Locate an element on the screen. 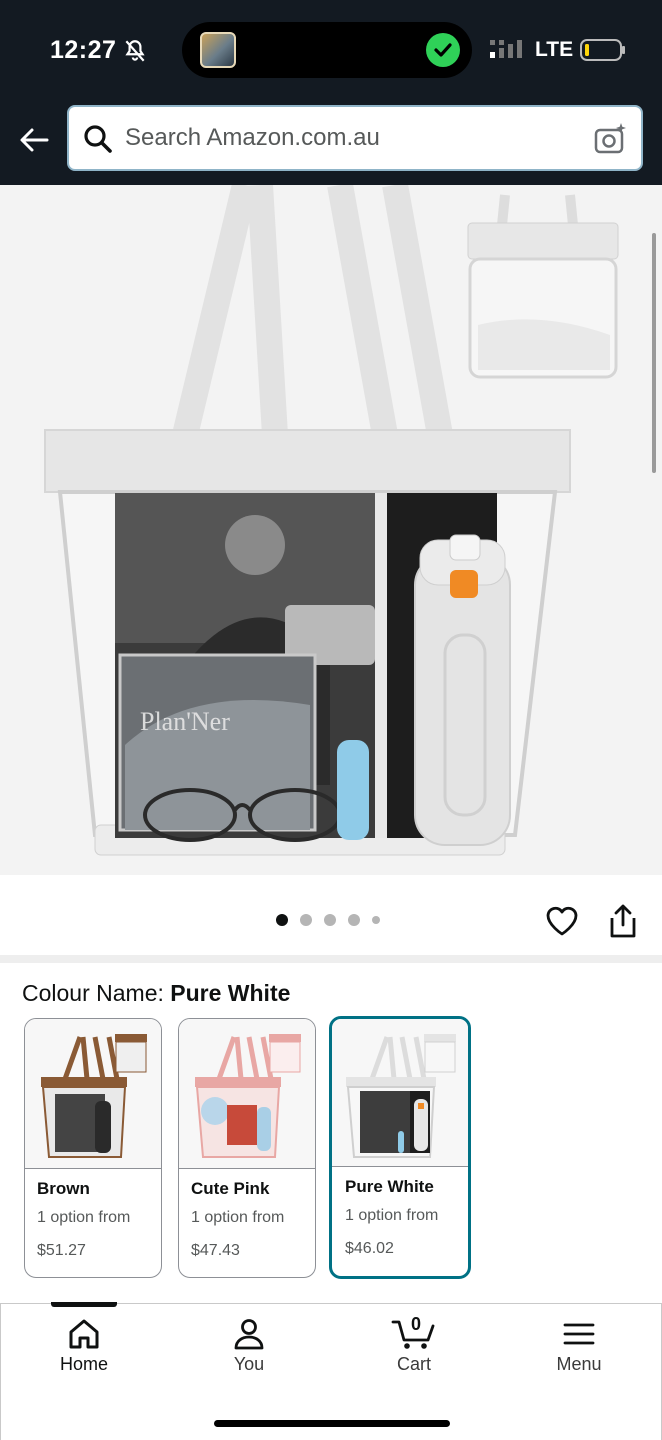 Image resolution: width=662 pixels, height=1440 pixels. colour-name-label: Colour Name: Pure White is located at coordinates (156, 993).